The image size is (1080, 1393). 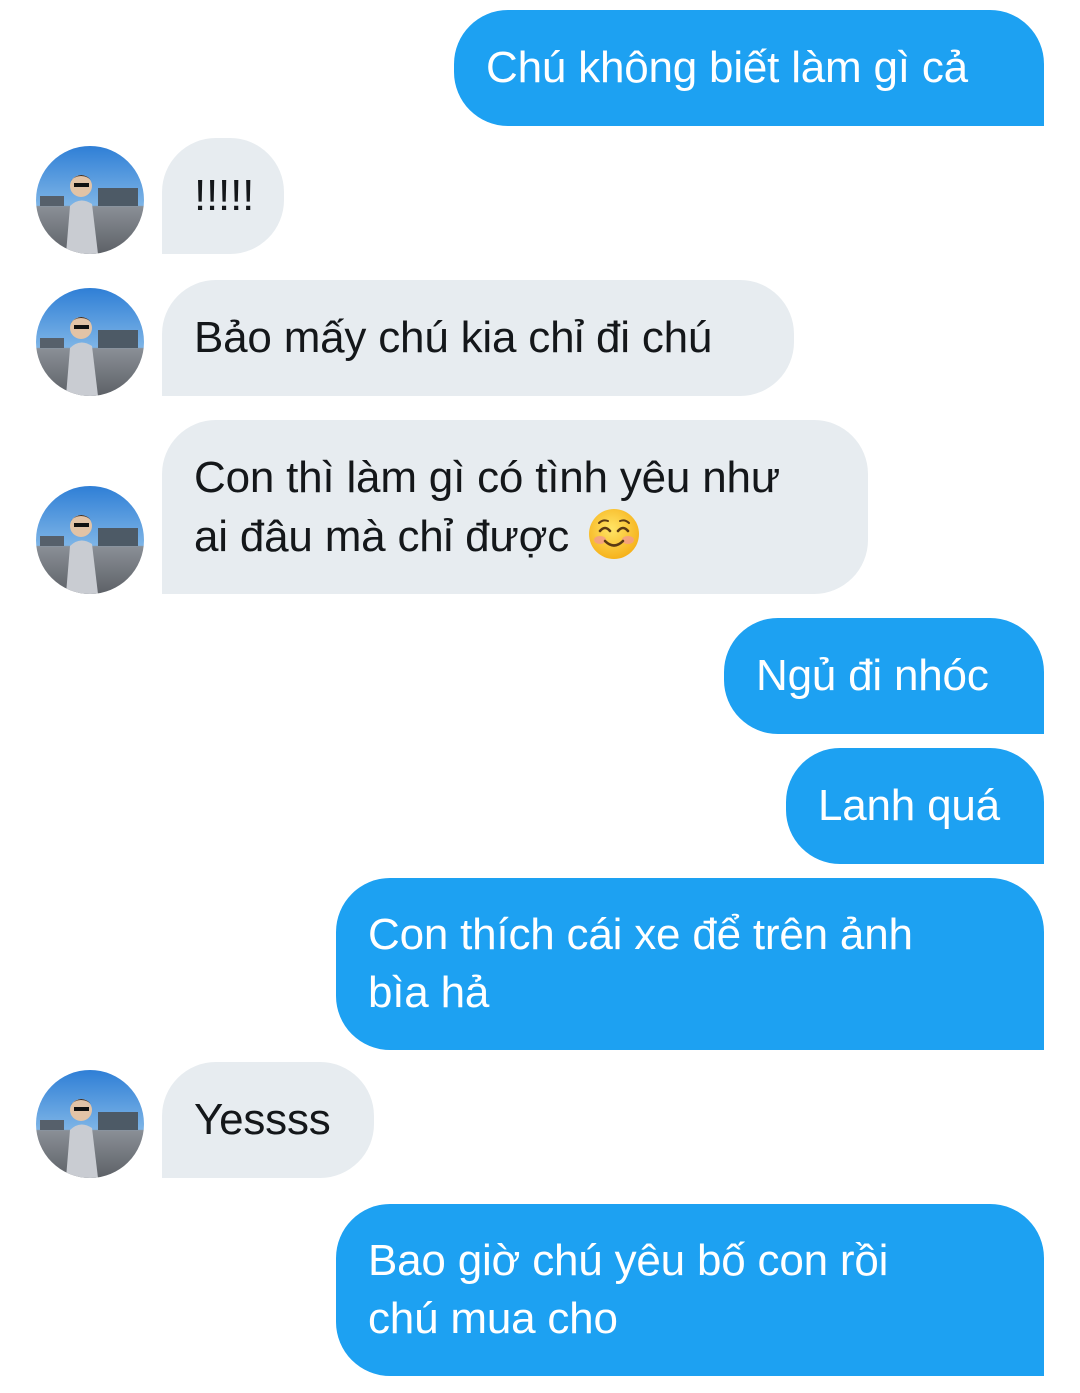 What do you see at coordinates (429, 992) in the screenshot?
I see `message-text-line: bìa hả` at bounding box center [429, 992].